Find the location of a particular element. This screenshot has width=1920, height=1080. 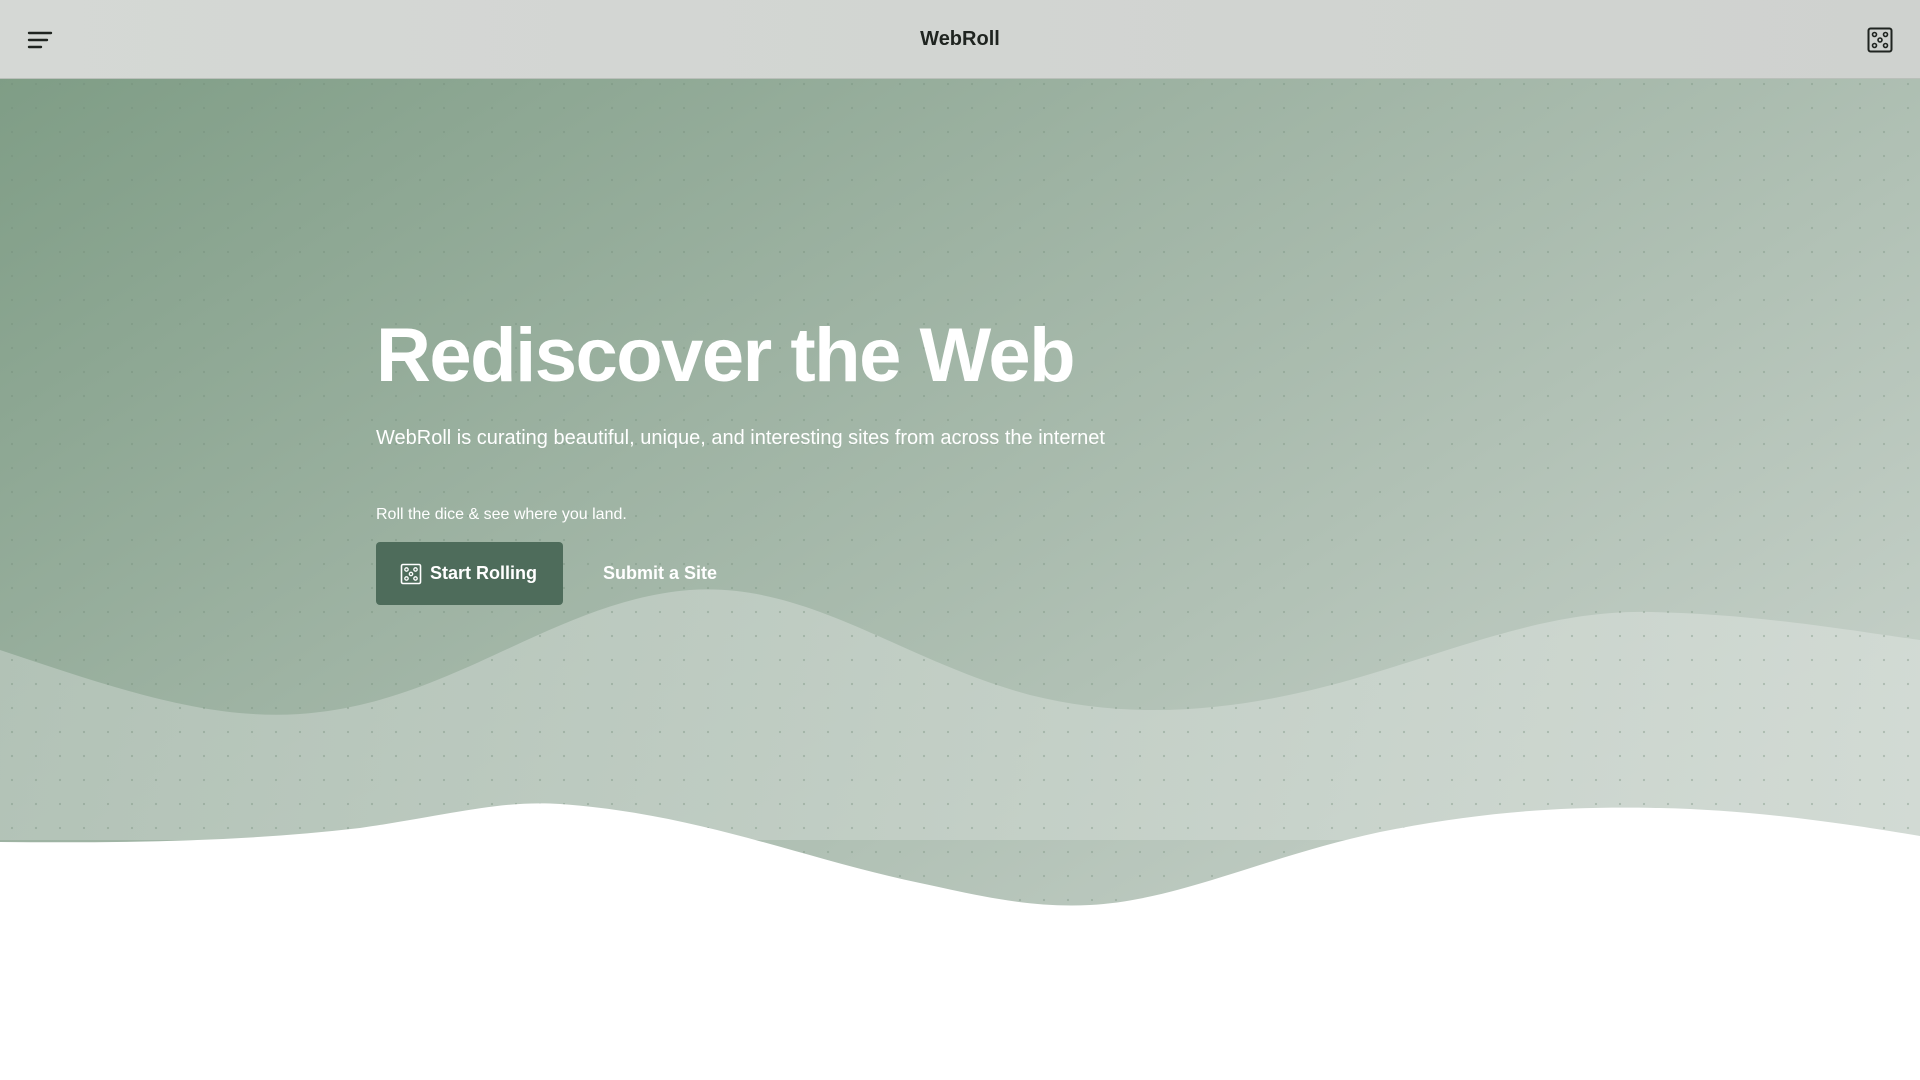

hero-headline: Rediscover the Web is located at coordinates (726, 355).